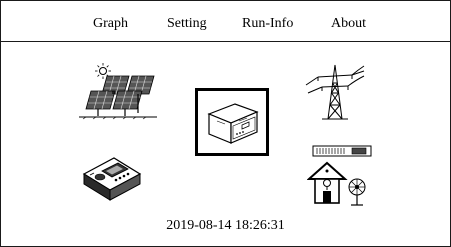  I want to click on inverter-icon, so click(232, 122).